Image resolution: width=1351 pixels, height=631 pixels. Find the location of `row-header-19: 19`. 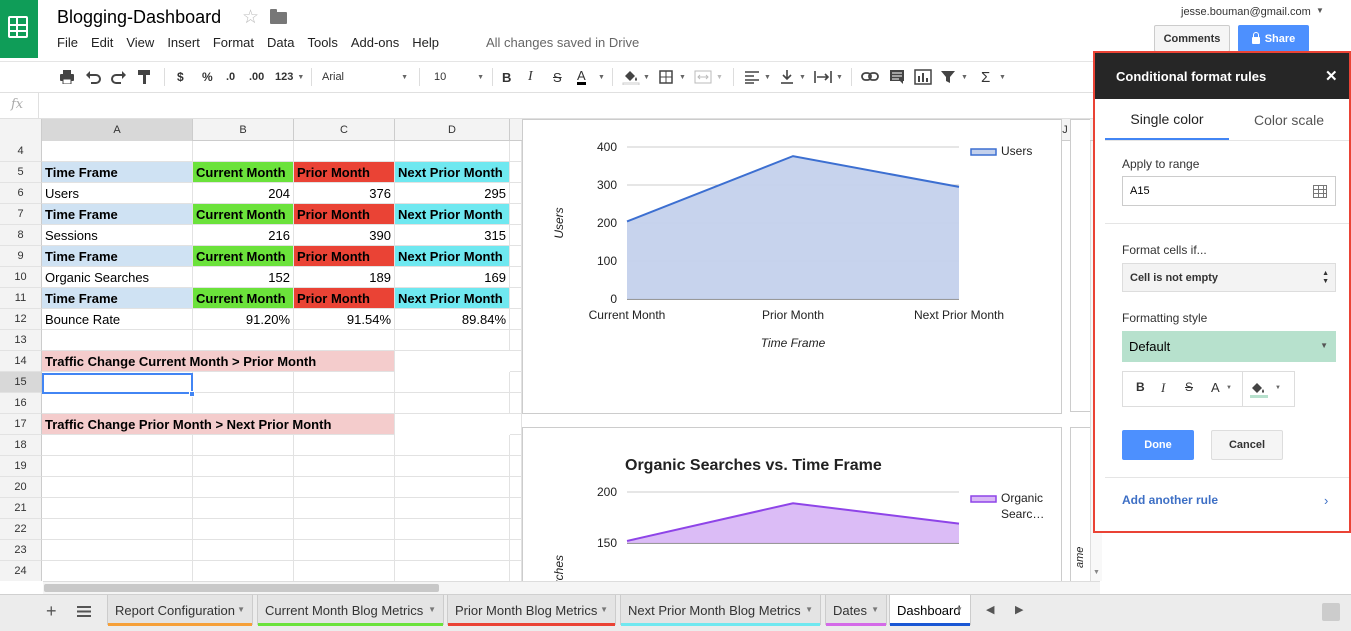

row-header-19: 19 is located at coordinates (21, 466).